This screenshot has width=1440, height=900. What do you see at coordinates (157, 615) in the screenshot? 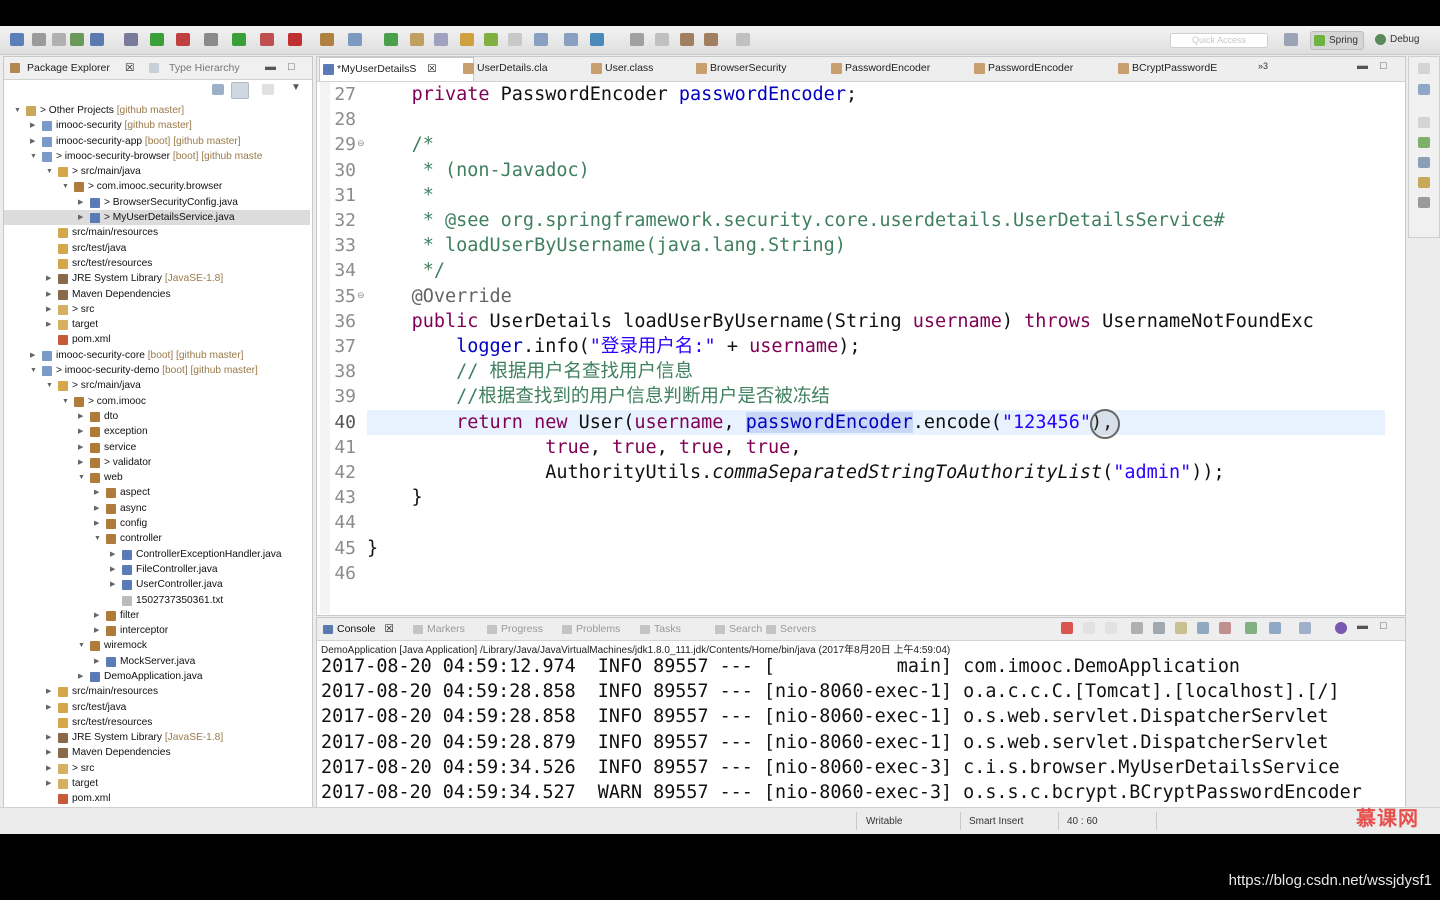
I see `tree-item: ▶ filter` at bounding box center [157, 615].